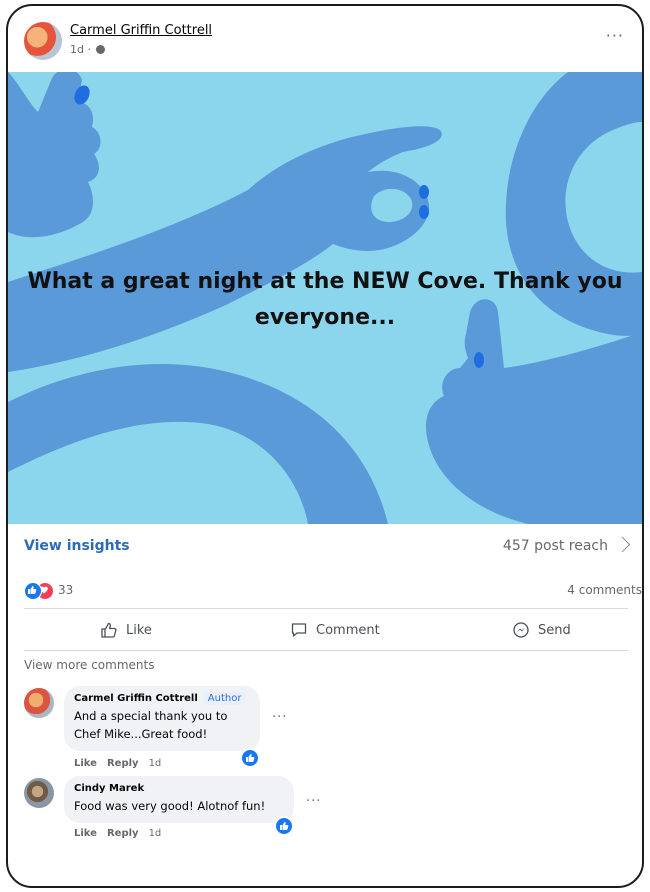 This screenshot has width=650, height=892. I want to click on post-time: 1d ·, so click(80, 49).